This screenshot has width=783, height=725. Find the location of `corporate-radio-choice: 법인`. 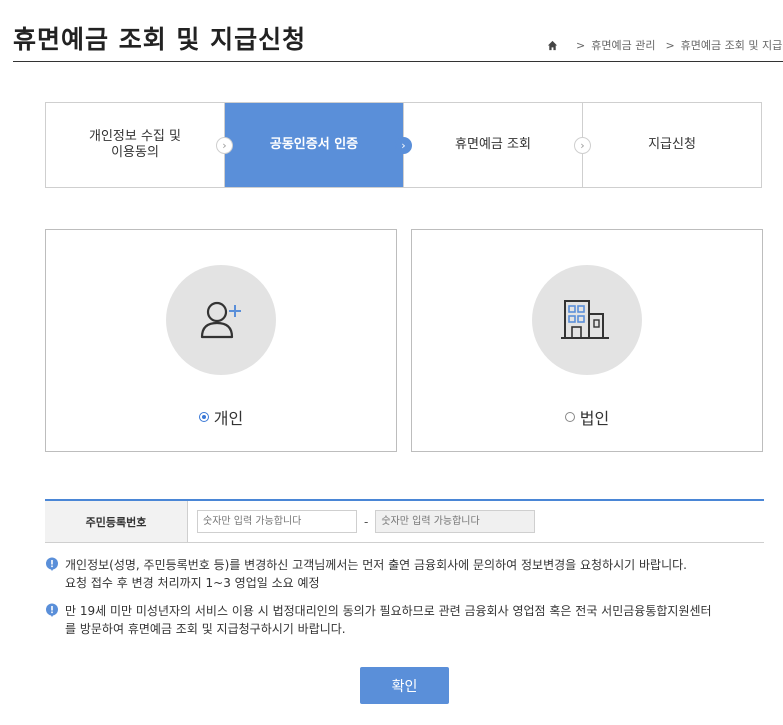

corporate-radio-choice: 법인 is located at coordinates (587, 417).